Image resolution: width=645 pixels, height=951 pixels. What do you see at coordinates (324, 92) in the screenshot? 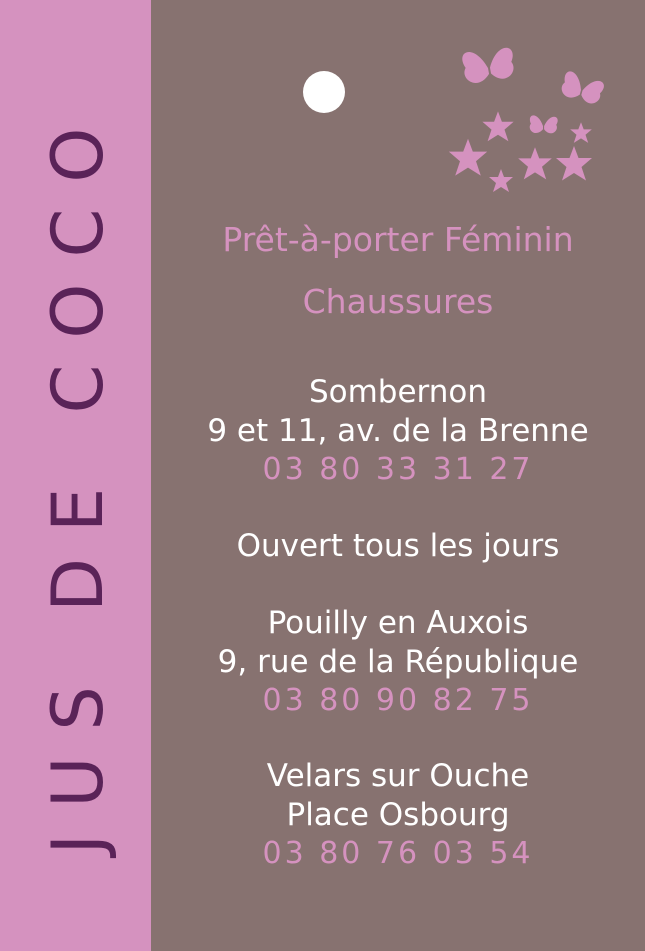
I see `hang-hole` at bounding box center [324, 92].